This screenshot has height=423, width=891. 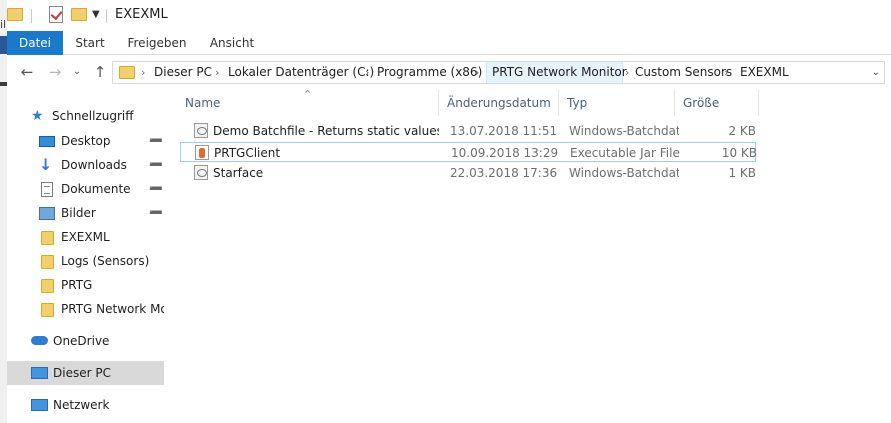 I want to click on nav-quick-access: ★ Schnellzugriff, so click(x=85, y=116).